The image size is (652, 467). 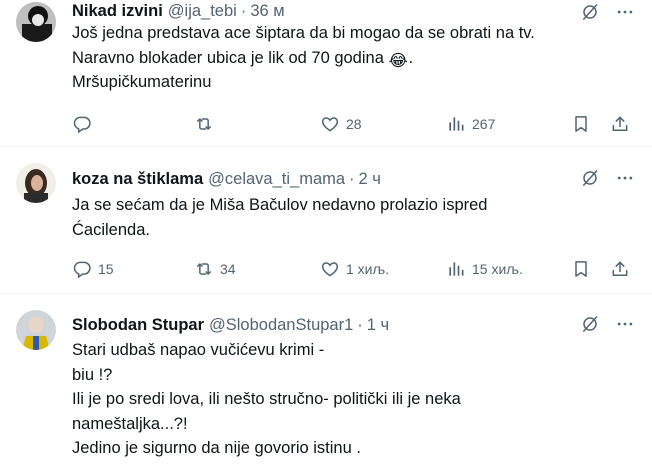 I want to click on tweet-line: Stari udbaš napao vučićevu krimi -, so click(x=198, y=350).